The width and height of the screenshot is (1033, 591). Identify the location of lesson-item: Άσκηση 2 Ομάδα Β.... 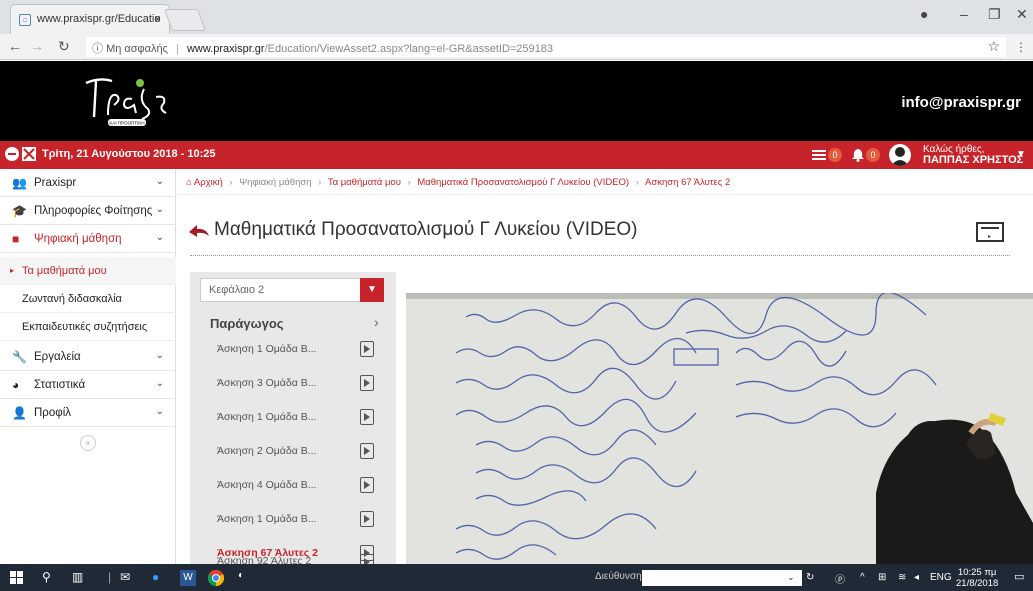
(293, 451).